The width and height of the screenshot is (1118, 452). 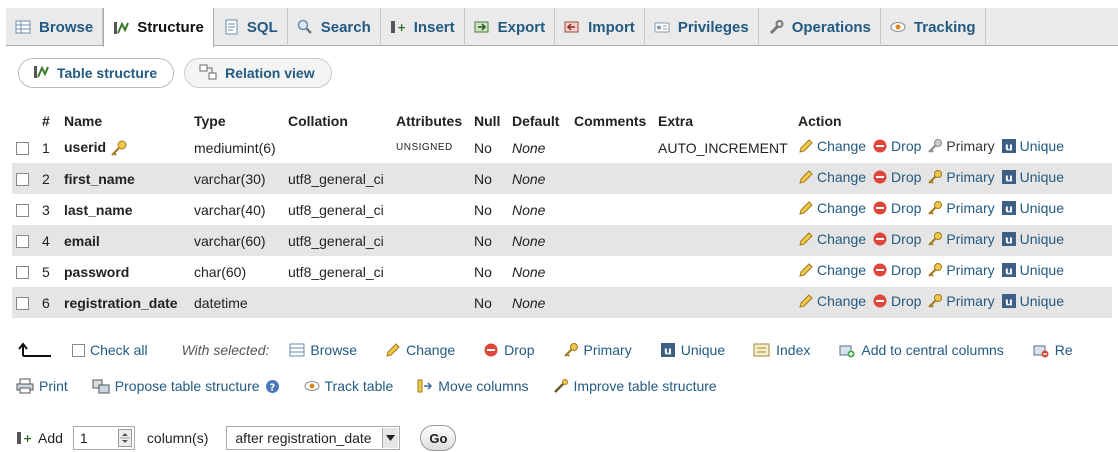 I want to click on tab-structure: Structure, so click(x=158, y=27).